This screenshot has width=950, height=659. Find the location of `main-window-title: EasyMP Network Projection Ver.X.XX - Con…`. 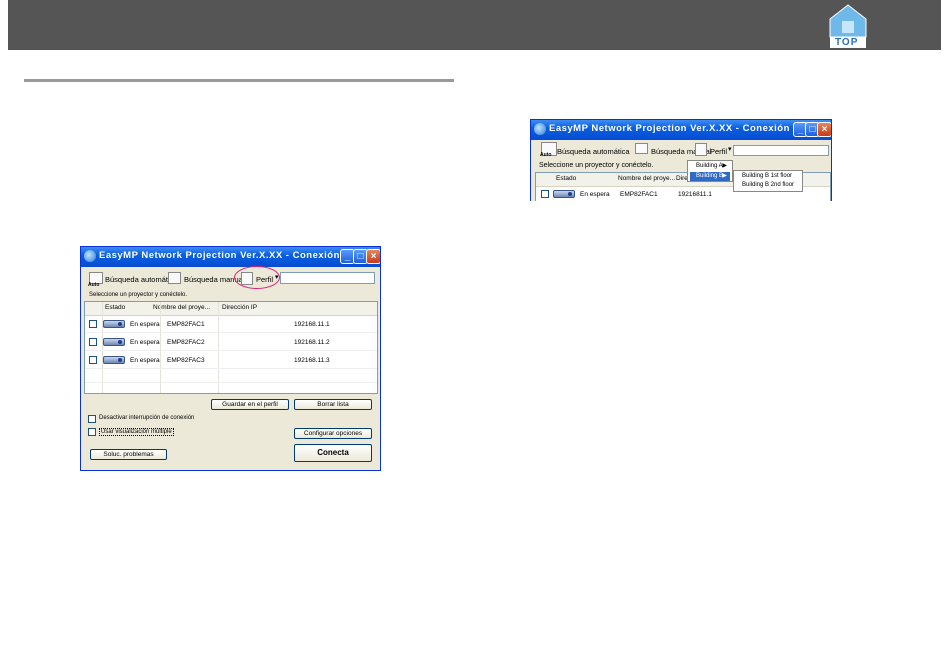

main-window-title: EasyMP Network Projection Ver.X.XX - Con… is located at coordinates (240, 255).